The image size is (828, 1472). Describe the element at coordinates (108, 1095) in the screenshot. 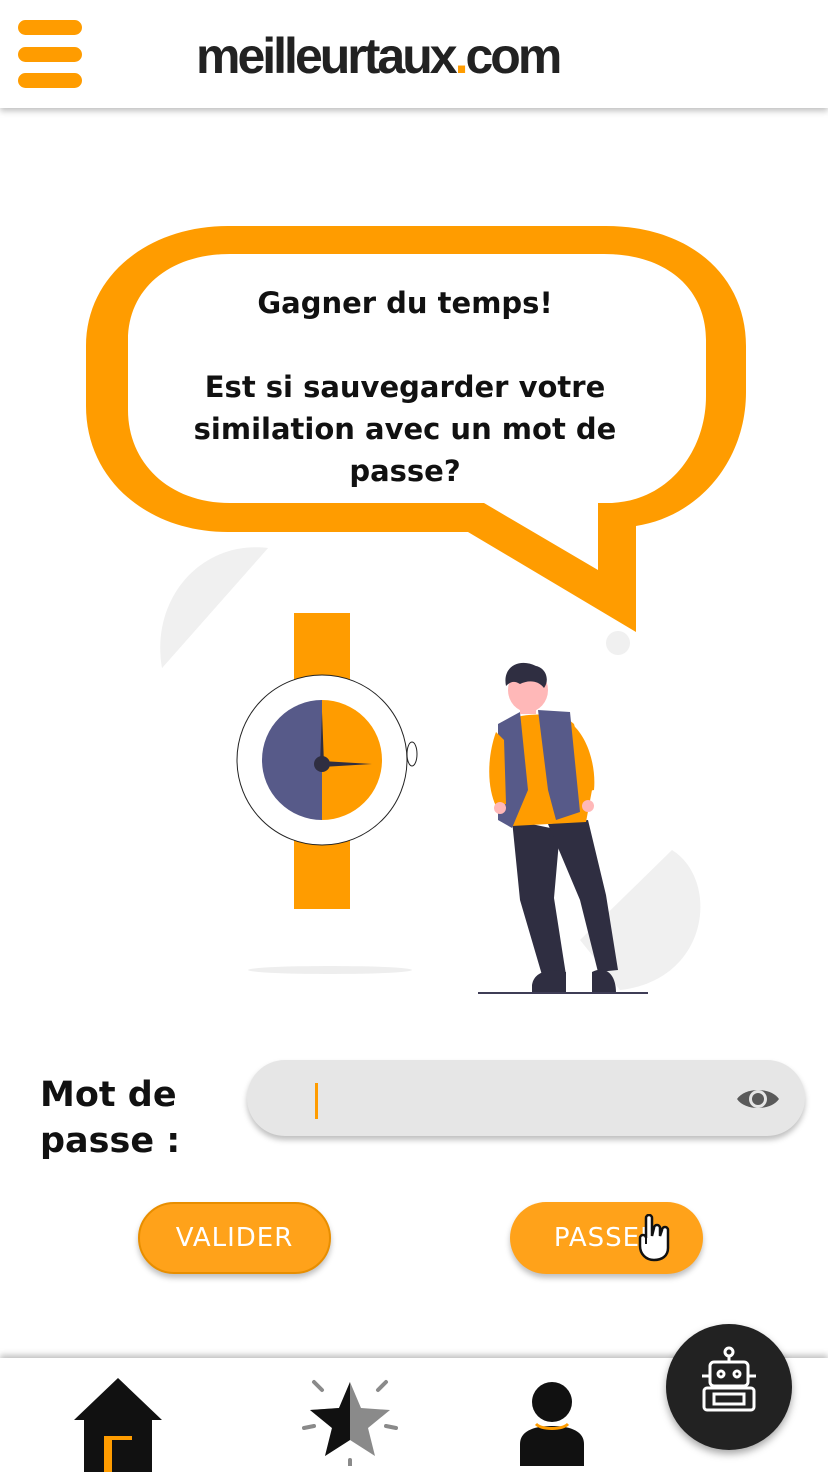

I see `password-label-line-1: Mot de` at that location.